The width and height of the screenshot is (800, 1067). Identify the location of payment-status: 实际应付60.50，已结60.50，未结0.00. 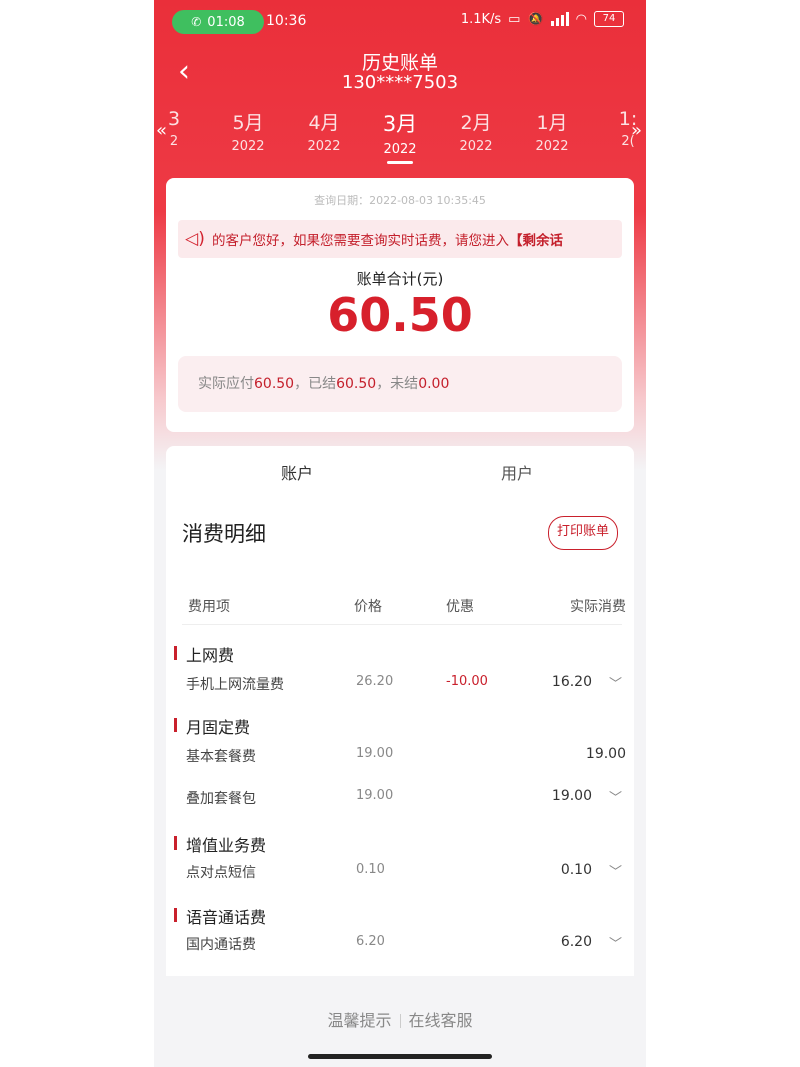
(400, 384).